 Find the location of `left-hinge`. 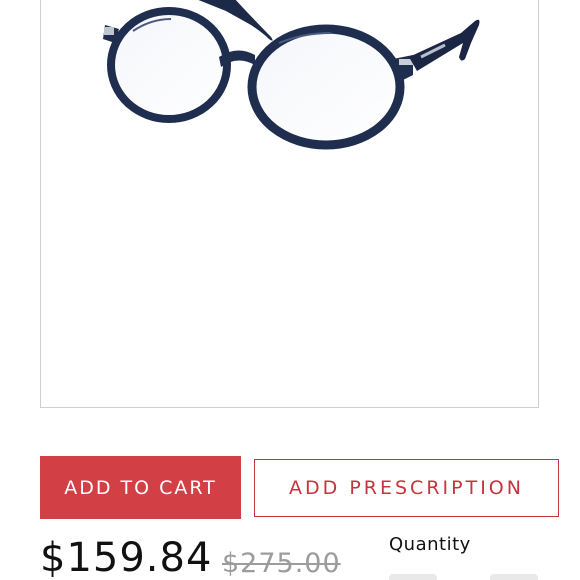

left-hinge is located at coordinates (109, 31).